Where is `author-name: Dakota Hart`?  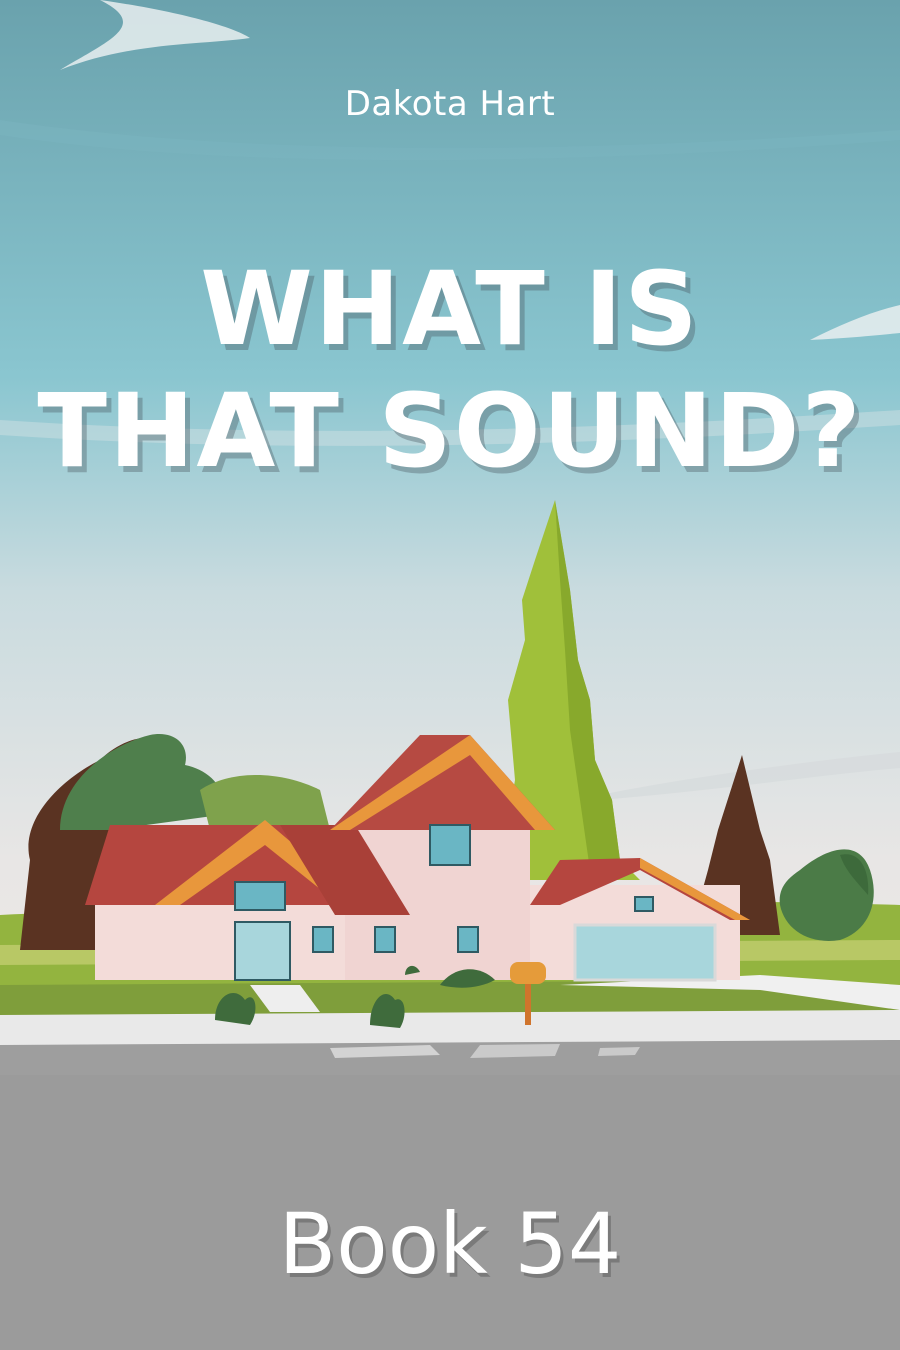
author-name: Dakota Hart is located at coordinates (450, 104).